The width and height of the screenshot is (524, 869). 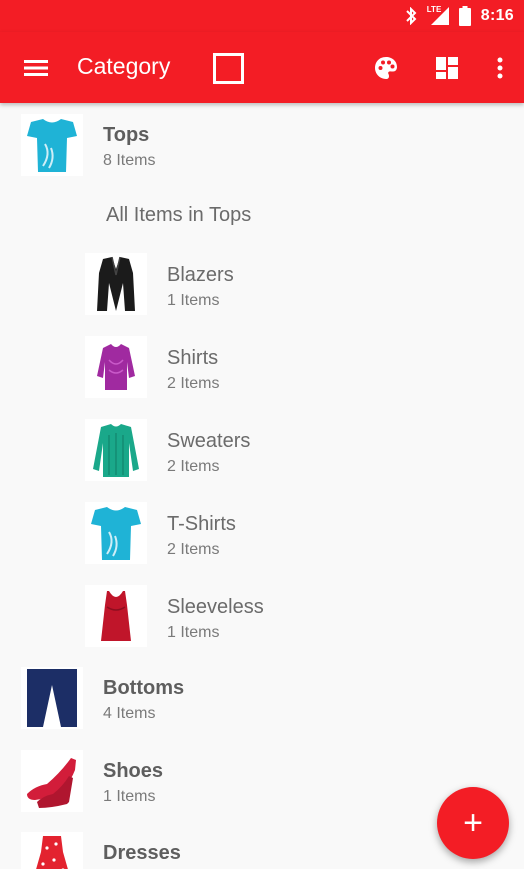 What do you see at coordinates (497, 15) in the screenshot?
I see `clock: 8:16` at bounding box center [497, 15].